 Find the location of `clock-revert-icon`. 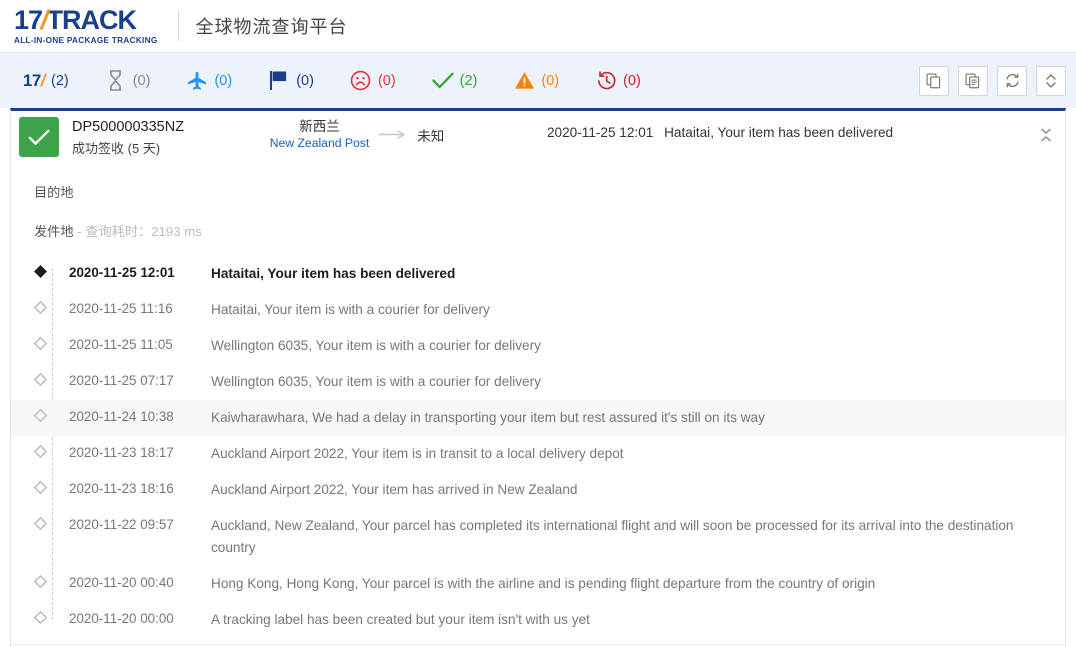

clock-revert-icon is located at coordinates (606, 81).